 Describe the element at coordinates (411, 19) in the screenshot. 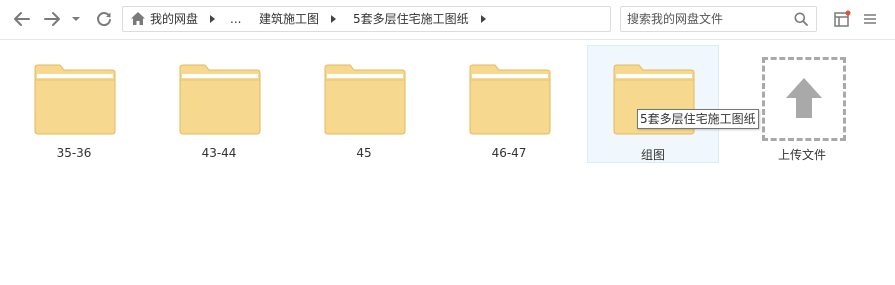

I see `breadcrumb-current-folder: 5套多层住宅施工图纸` at that location.